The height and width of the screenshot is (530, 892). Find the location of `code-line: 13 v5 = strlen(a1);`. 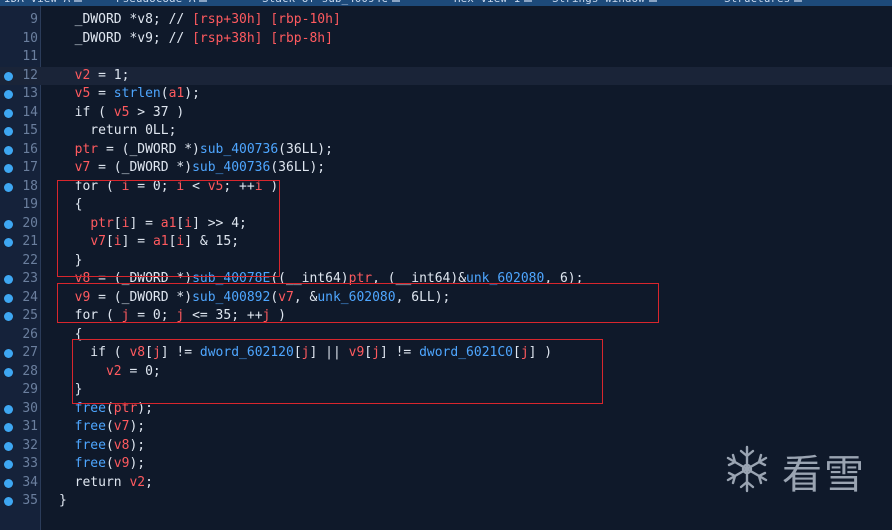

code-line: 13 v5 = strlen(a1); is located at coordinates (446, 94).